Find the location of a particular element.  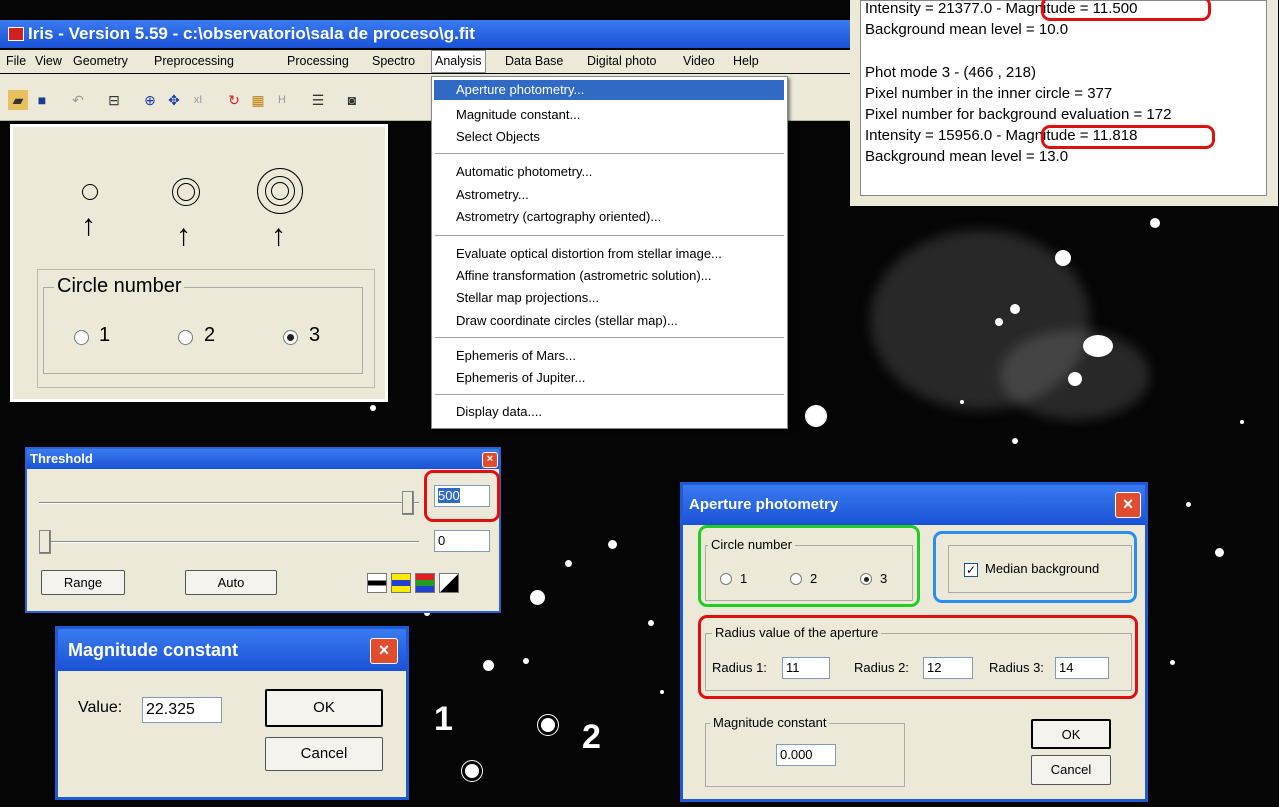

output-line: Background mean level = 13.0 is located at coordinates (967, 156).